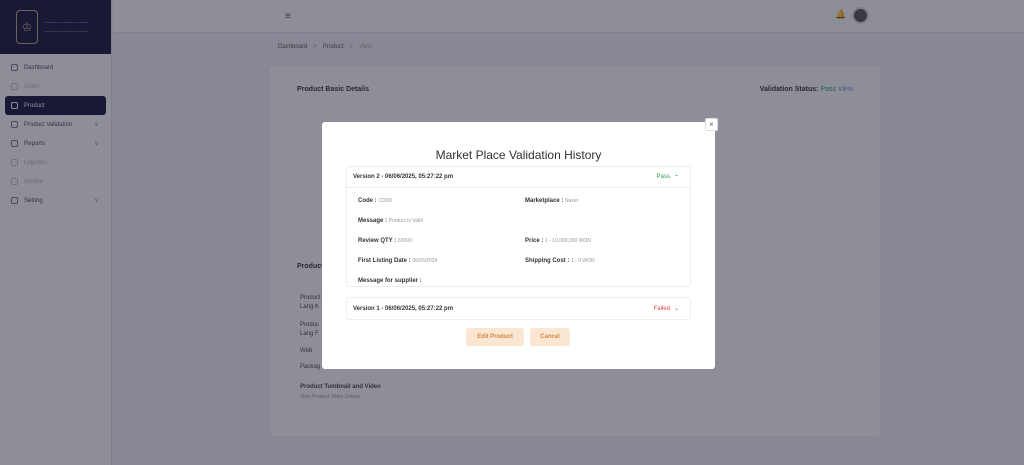  Describe the element at coordinates (385, 241) in the screenshot. I see `review-qty-field: Review QTY : 60000` at that location.